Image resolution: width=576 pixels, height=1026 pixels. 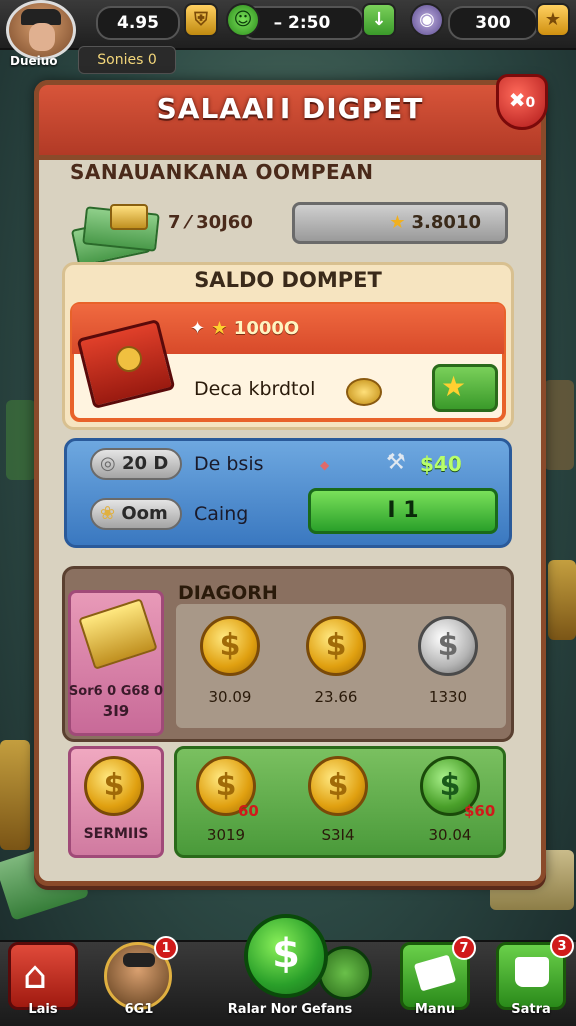 What do you see at coordinates (41, 30) in the screenshot?
I see `player-avatar` at bounding box center [41, 30].